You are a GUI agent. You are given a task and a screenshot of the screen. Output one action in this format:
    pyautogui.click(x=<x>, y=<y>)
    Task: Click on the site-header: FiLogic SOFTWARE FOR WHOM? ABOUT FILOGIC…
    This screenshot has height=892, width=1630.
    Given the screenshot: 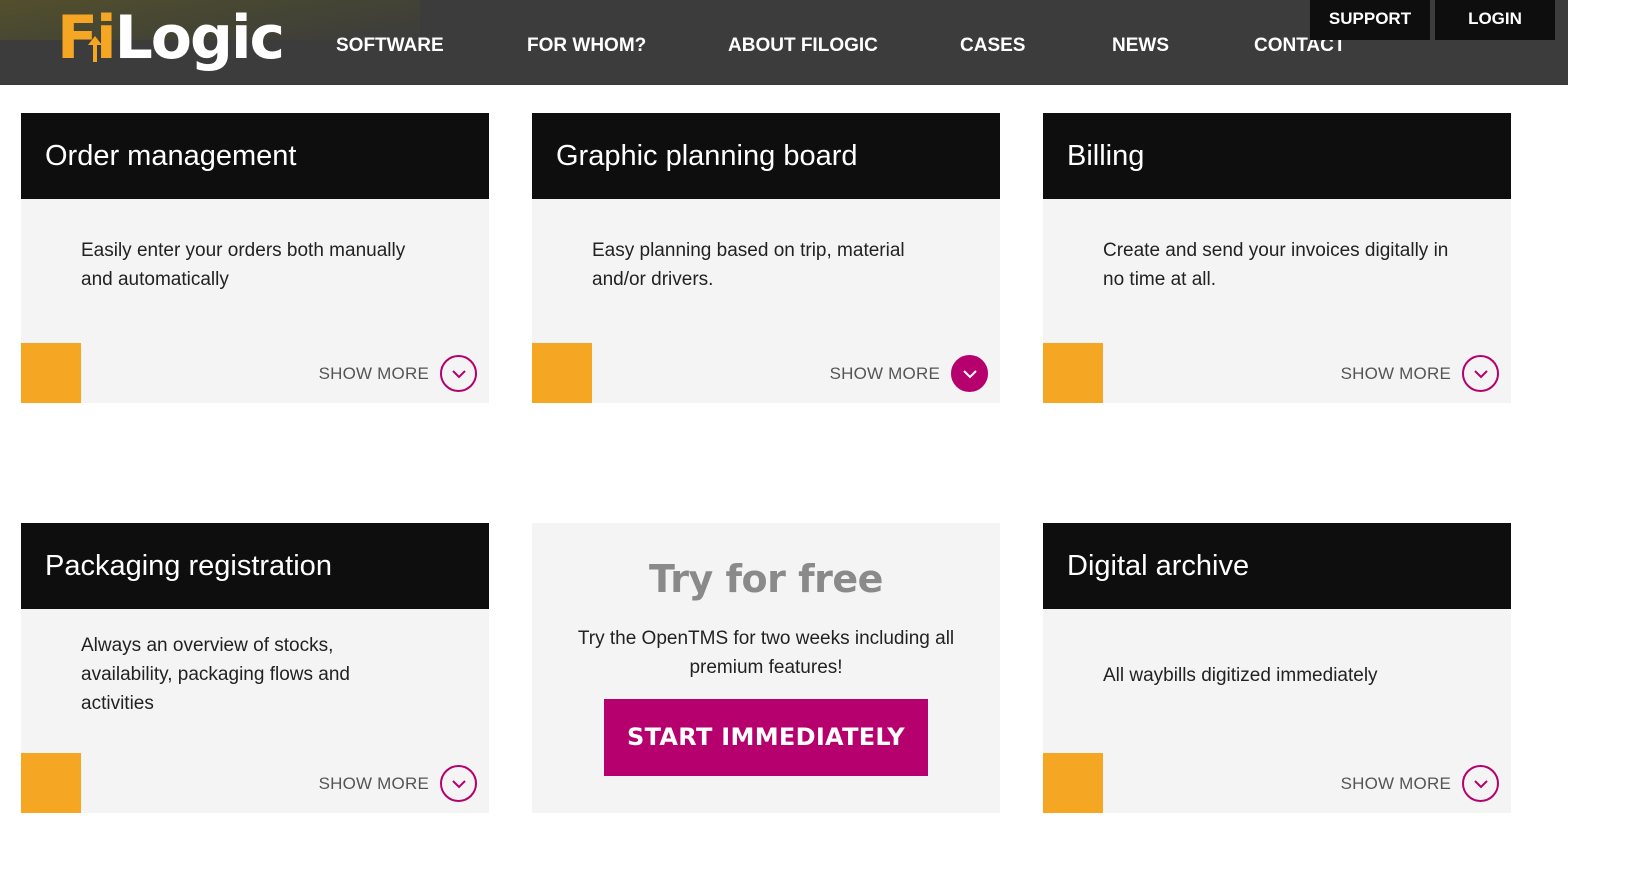 What is the action you would take?
    pyautogui.click(x=784, y=42)
    